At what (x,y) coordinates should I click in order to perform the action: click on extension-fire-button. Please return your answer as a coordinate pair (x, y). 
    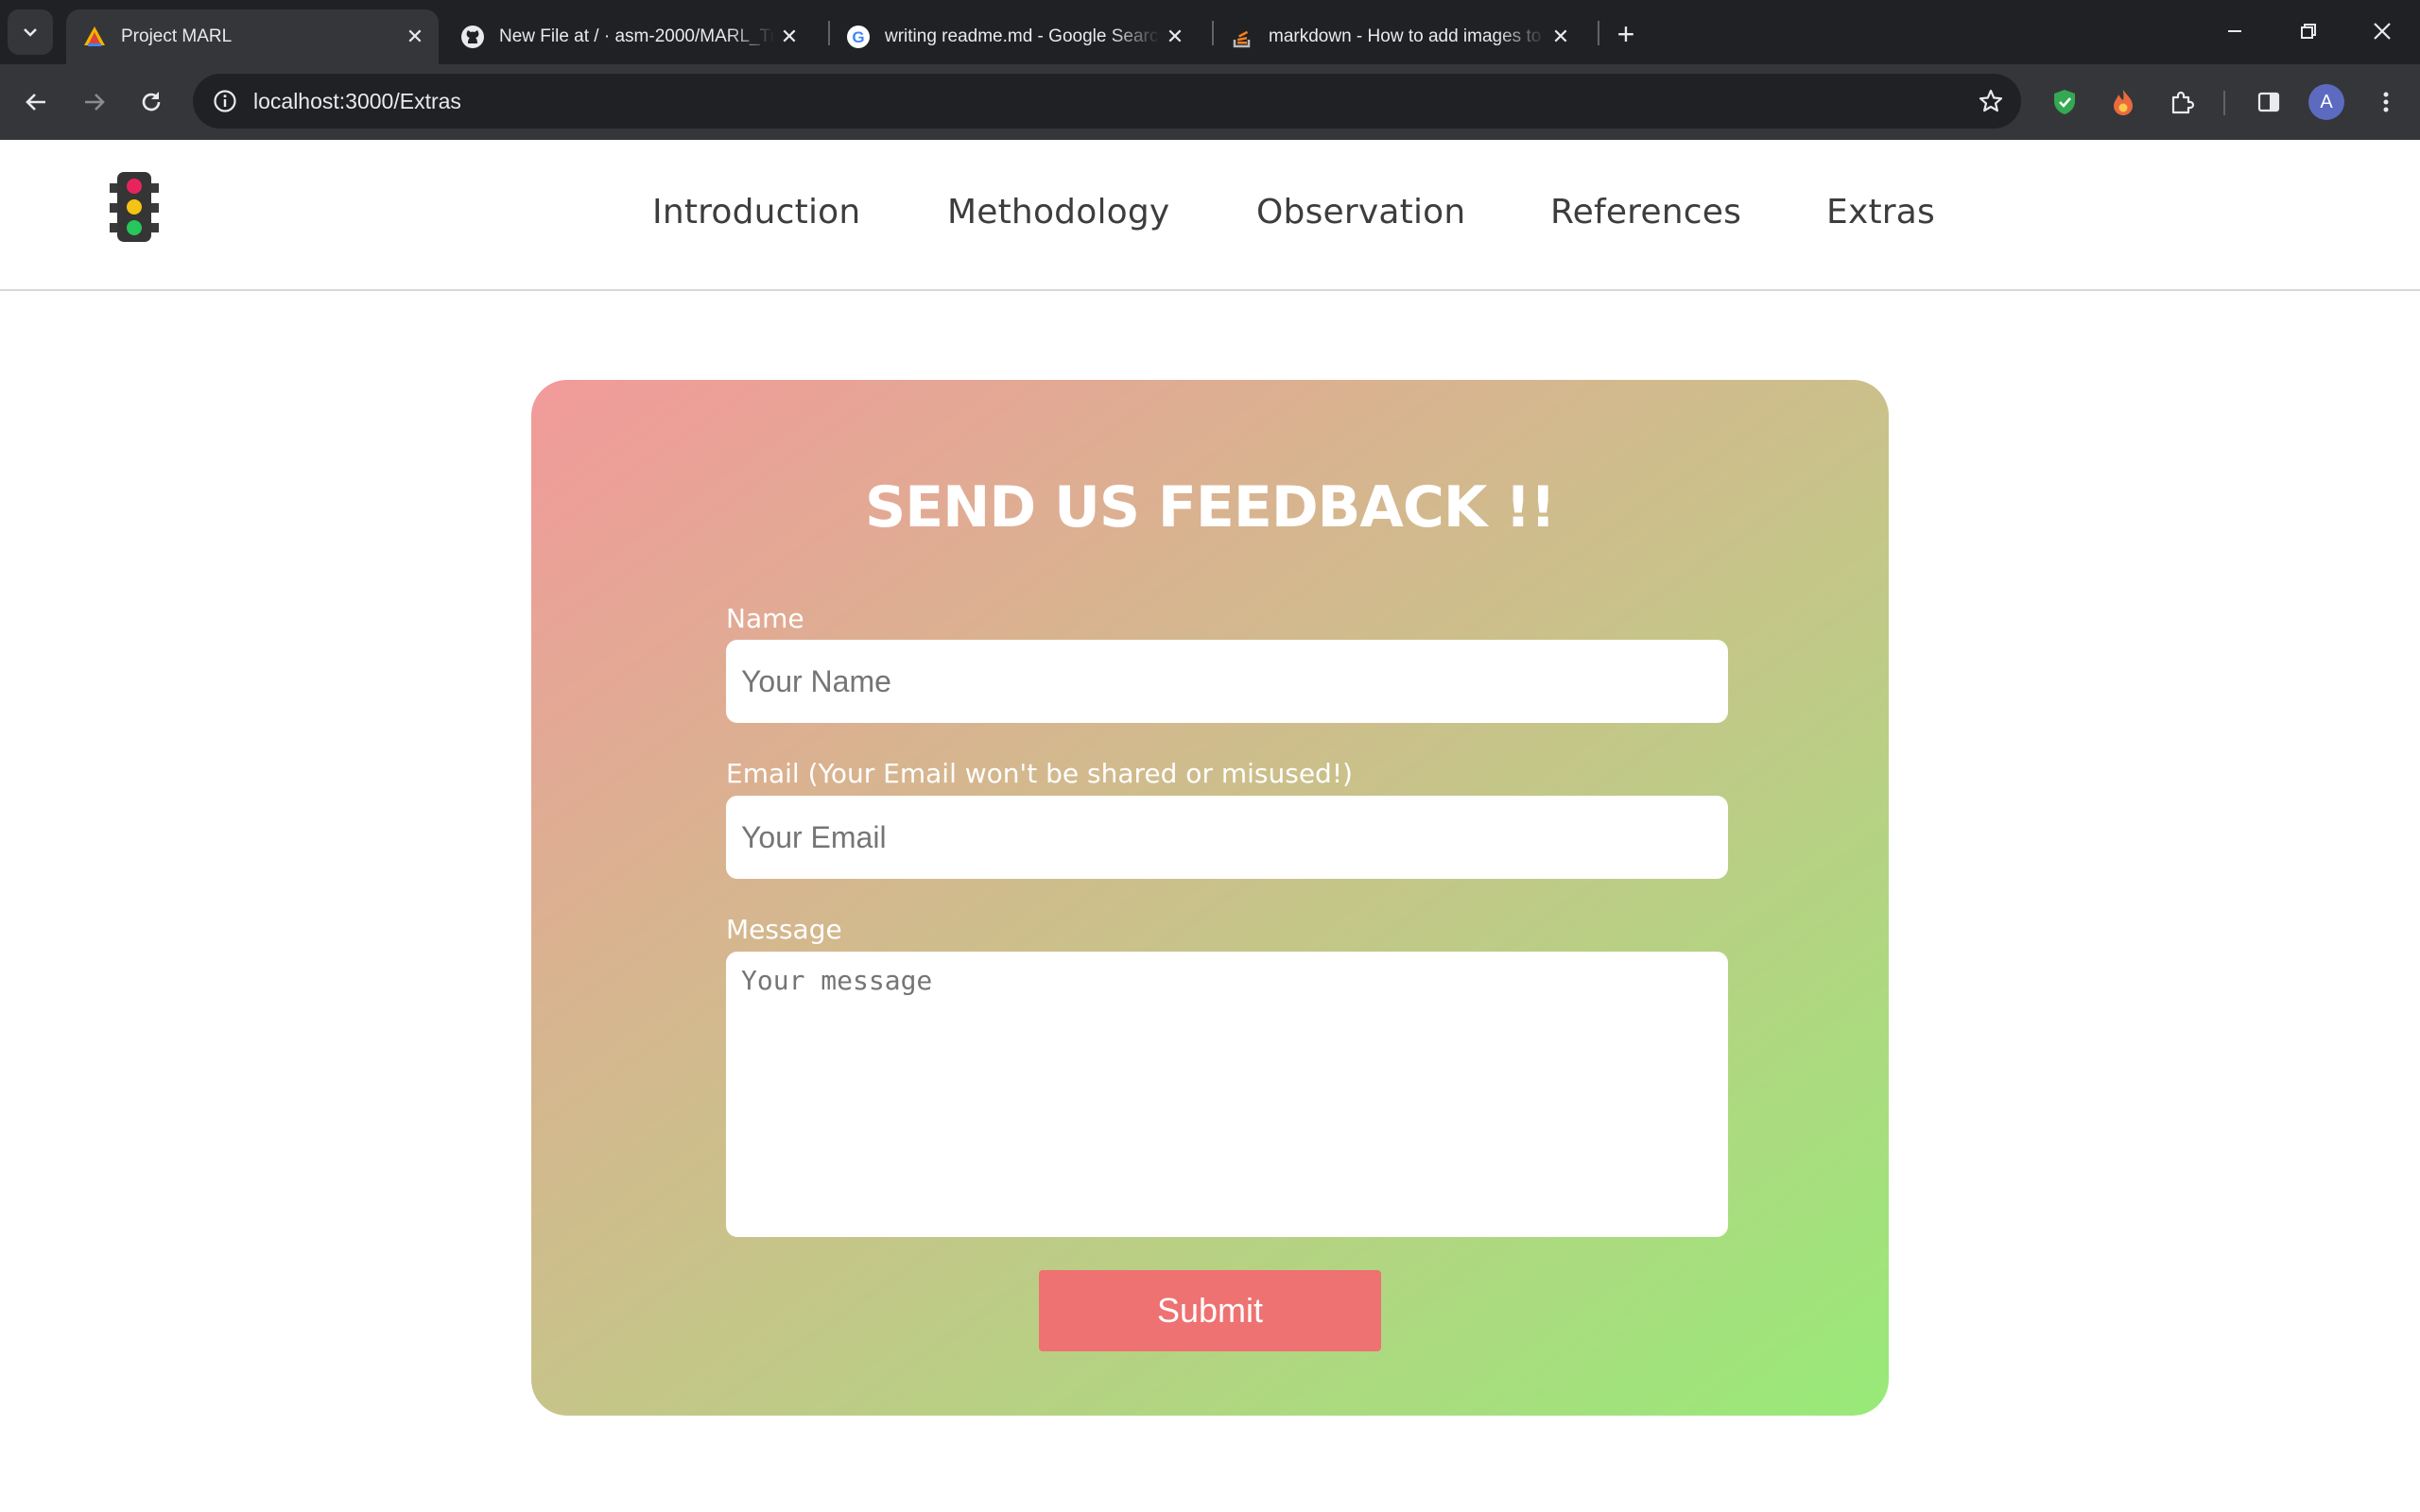
    Looking at the image, I should click on (2123, 102).